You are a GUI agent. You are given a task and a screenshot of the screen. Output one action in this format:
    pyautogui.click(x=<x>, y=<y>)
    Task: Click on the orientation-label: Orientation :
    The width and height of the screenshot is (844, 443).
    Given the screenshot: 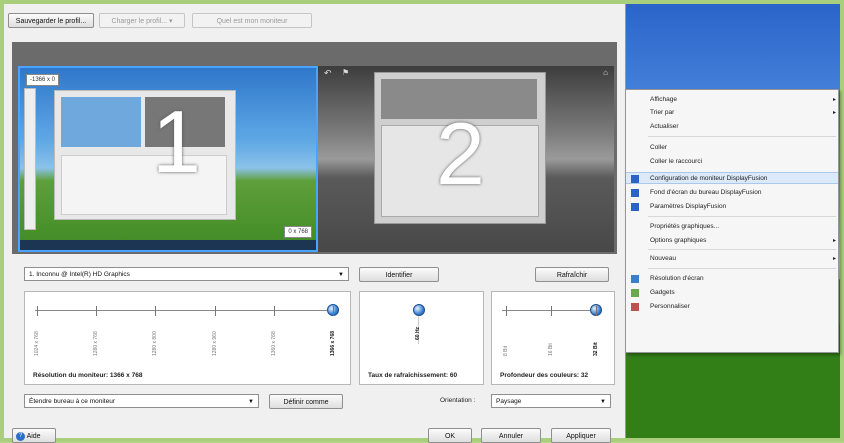 What is the action you would take?
    pyautogui.click(x=458, y=400)
    